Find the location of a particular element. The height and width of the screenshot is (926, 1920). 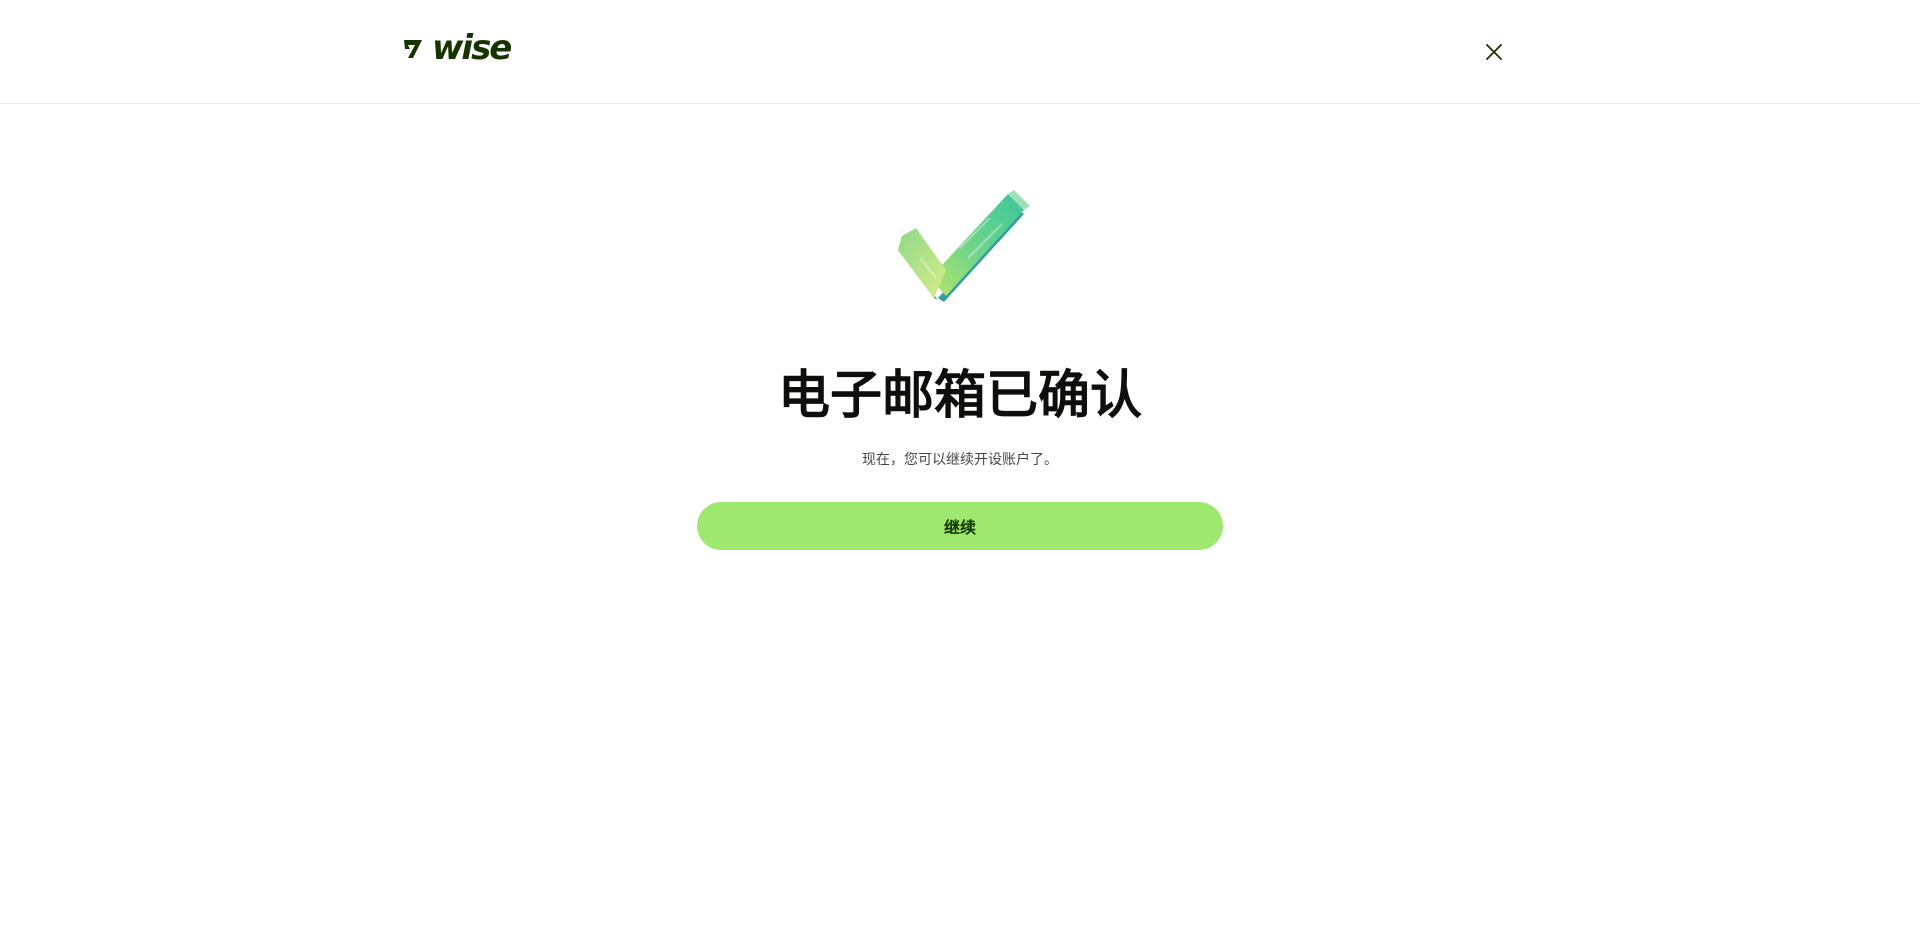

wise-logo: wise is located at coordinates (457, 48).